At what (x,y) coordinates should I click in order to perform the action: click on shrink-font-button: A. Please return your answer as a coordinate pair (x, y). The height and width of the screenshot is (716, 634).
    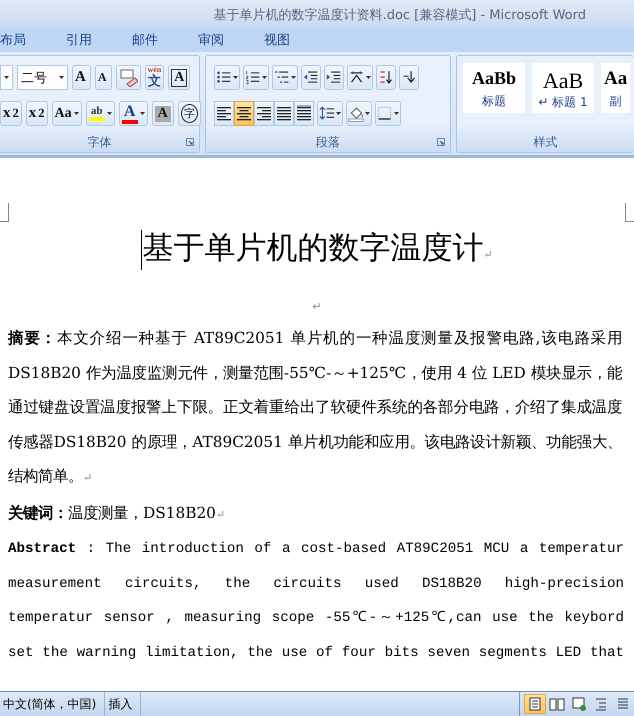
    Looking at the image, I should click on (103, 77).